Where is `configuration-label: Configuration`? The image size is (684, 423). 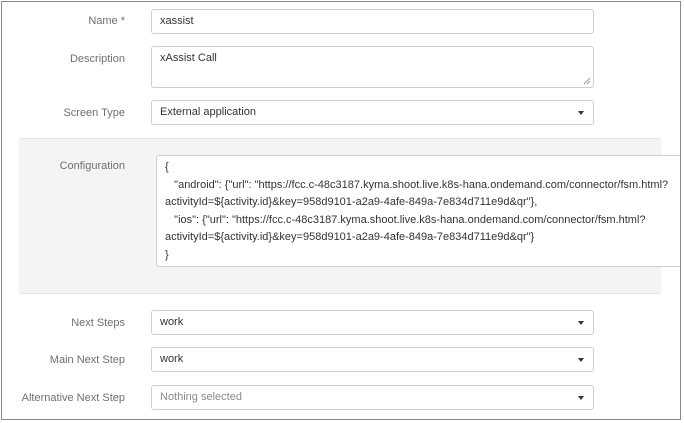
configuration-label: Configuration is located at coordinates (92, 166).